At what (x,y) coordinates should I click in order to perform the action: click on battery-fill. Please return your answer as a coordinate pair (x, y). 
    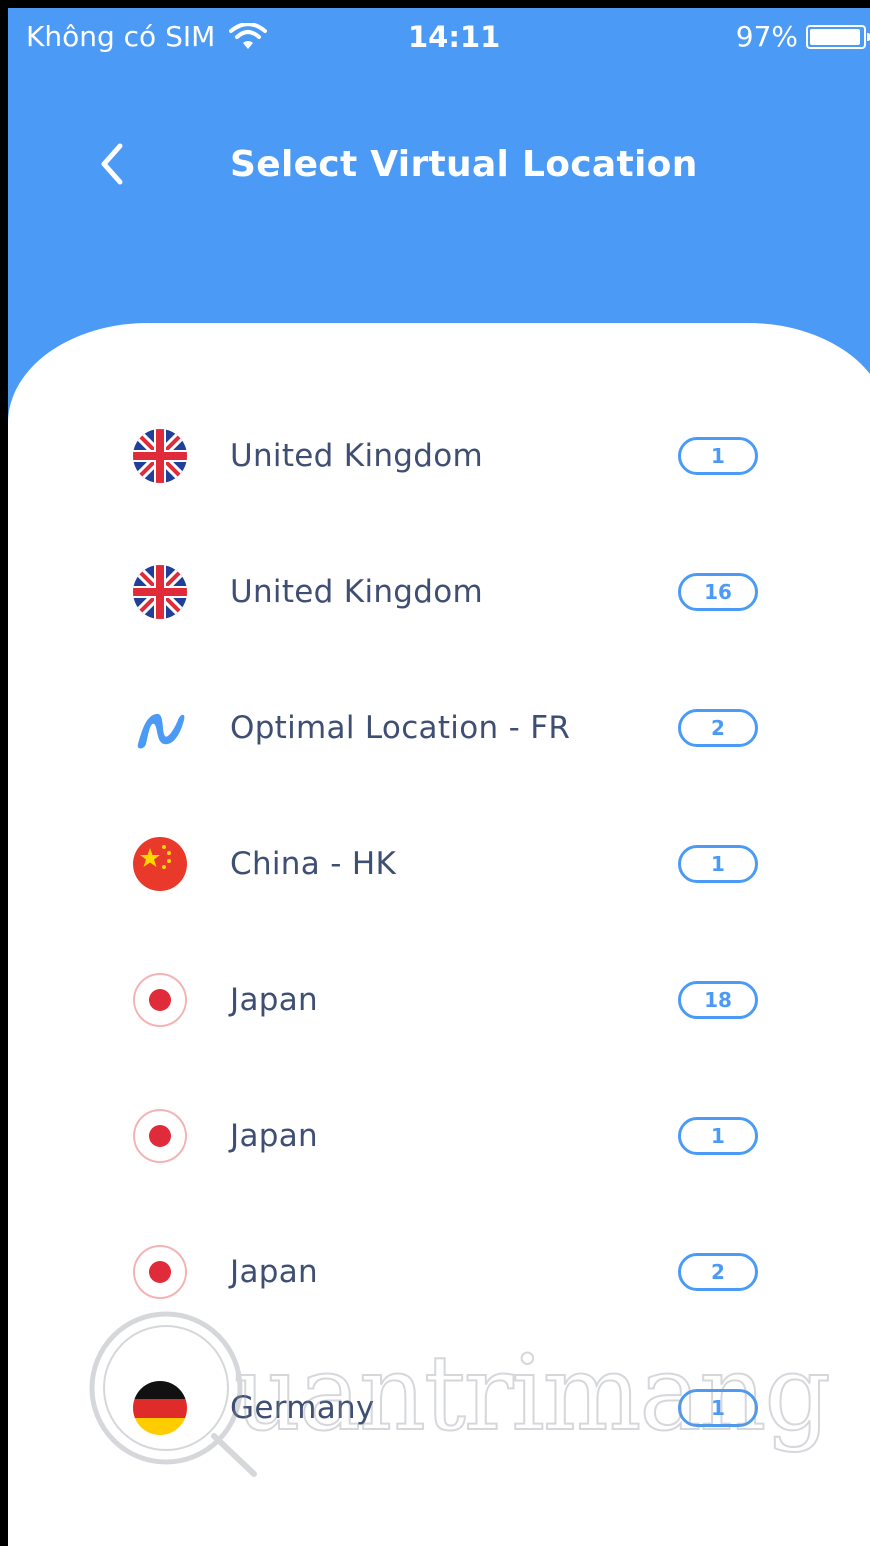
    Looking at the image, I should click on (835, 36).